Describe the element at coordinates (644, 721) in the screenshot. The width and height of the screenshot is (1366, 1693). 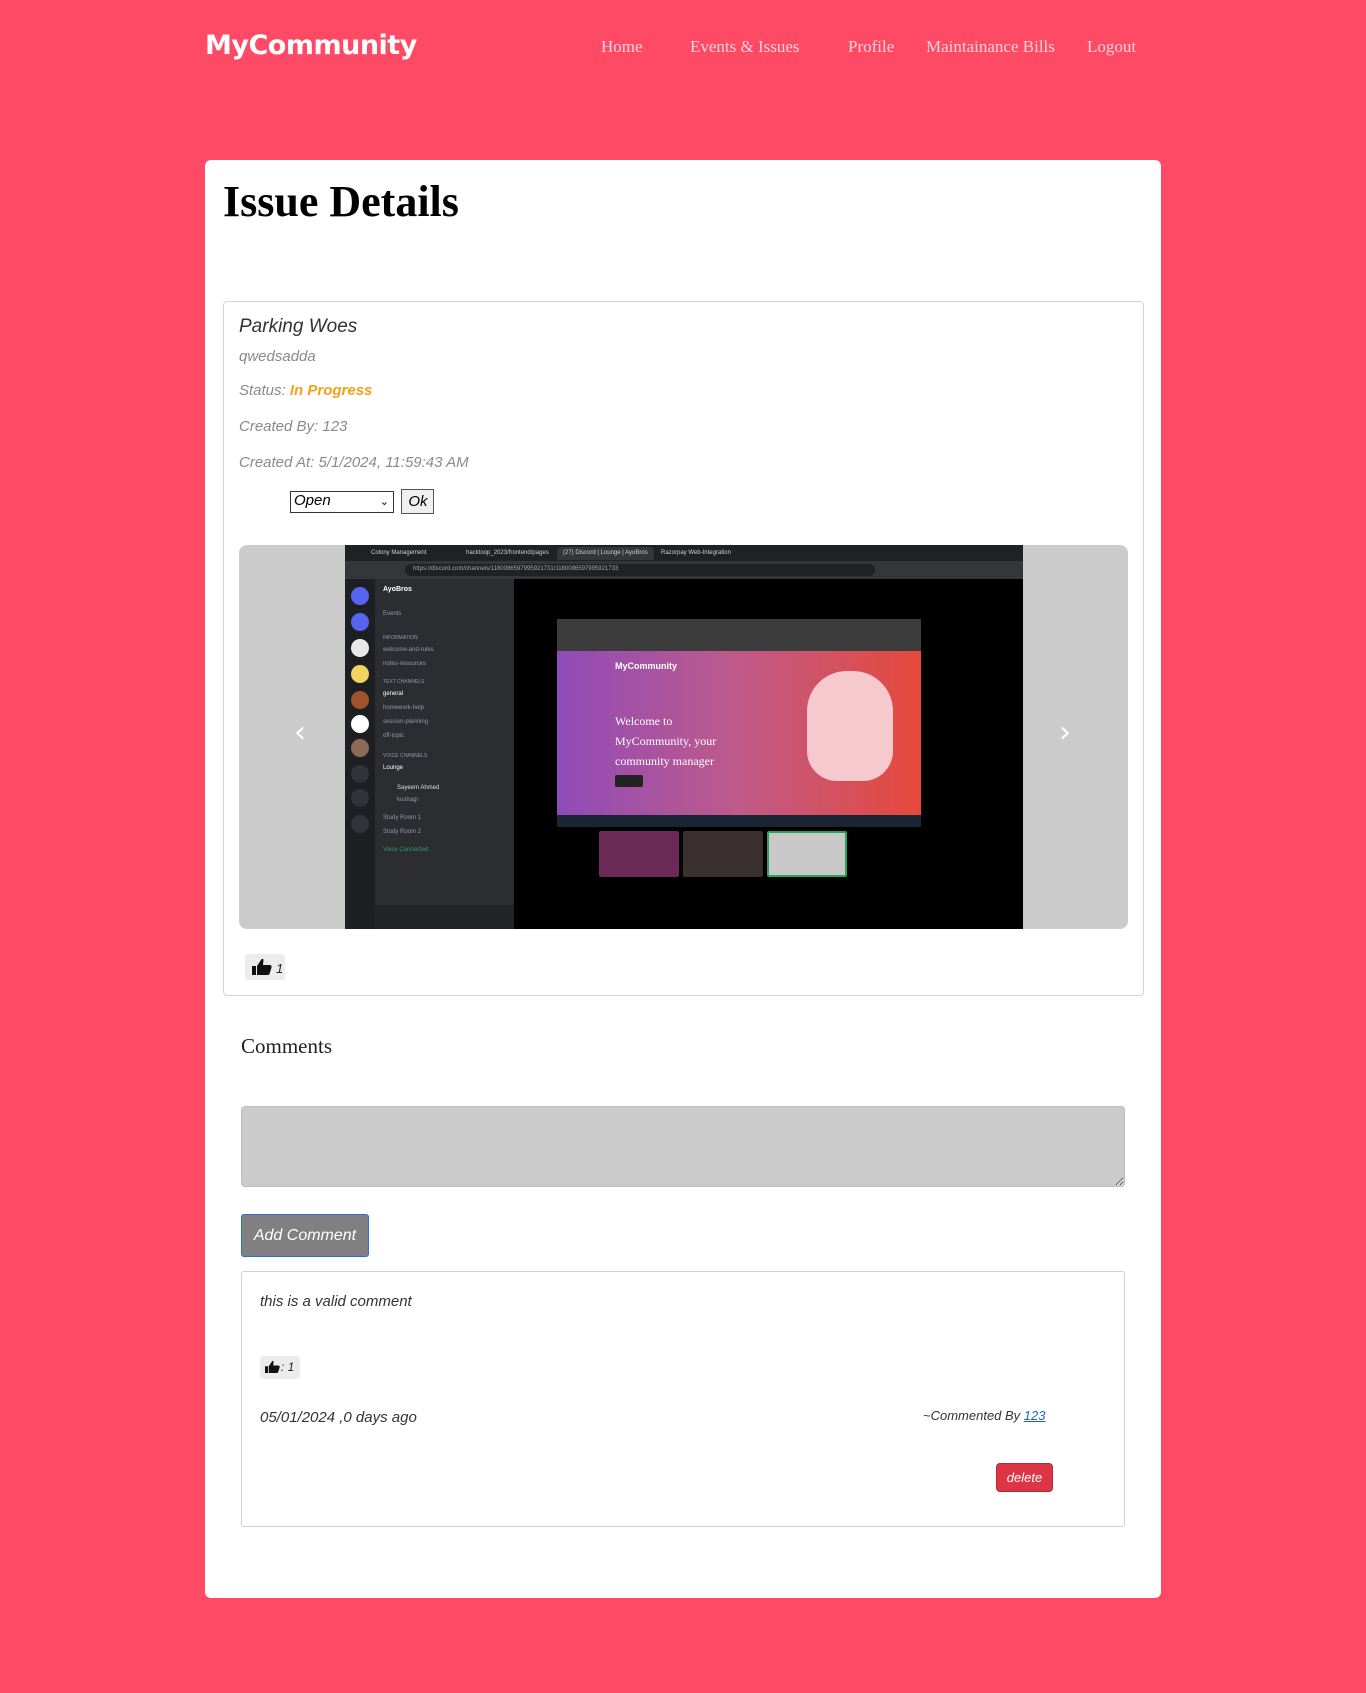
I see `image-hero-line: Welcome to` at that location.